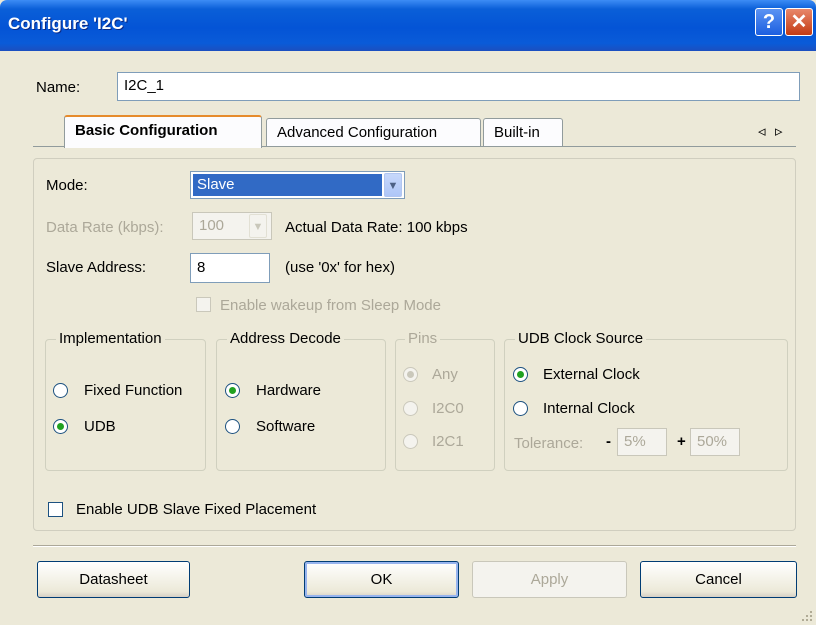 The width and height of the screenshot is (816, 625). I want to click on udb-clock-source-group-title: UDB Clock Source, so click(581, 338).